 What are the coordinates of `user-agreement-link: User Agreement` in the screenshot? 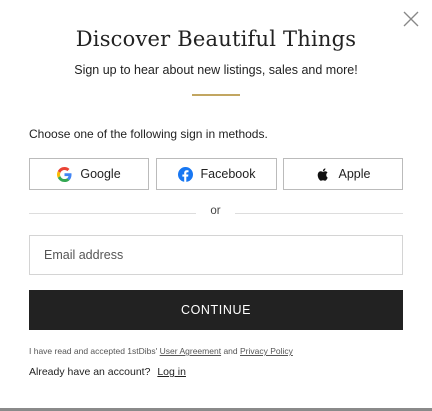 It's located at (190, 351).